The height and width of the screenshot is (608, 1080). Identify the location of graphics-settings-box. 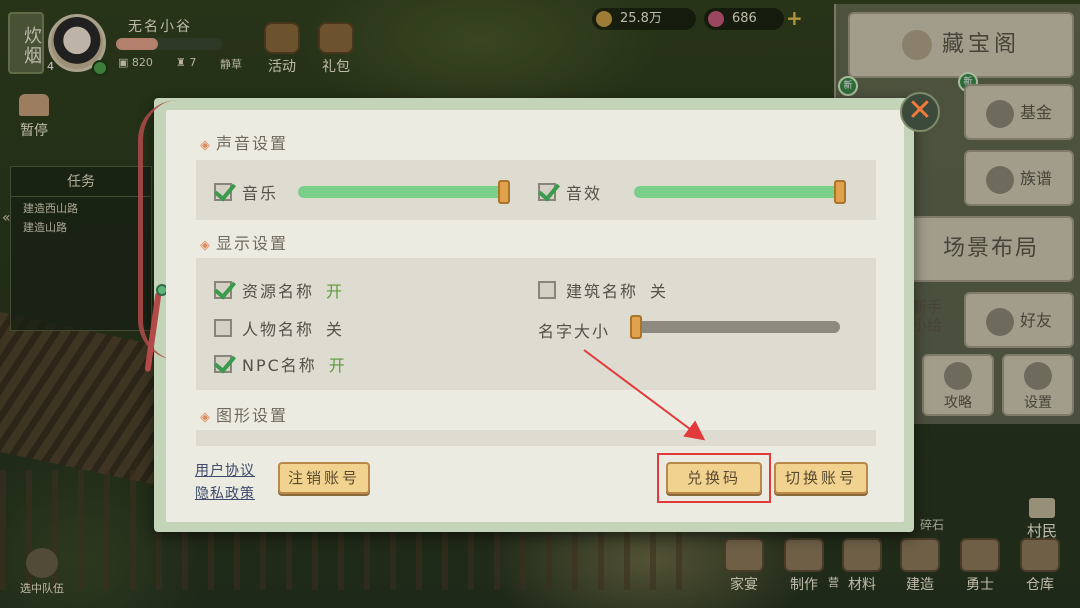
(536, 438).